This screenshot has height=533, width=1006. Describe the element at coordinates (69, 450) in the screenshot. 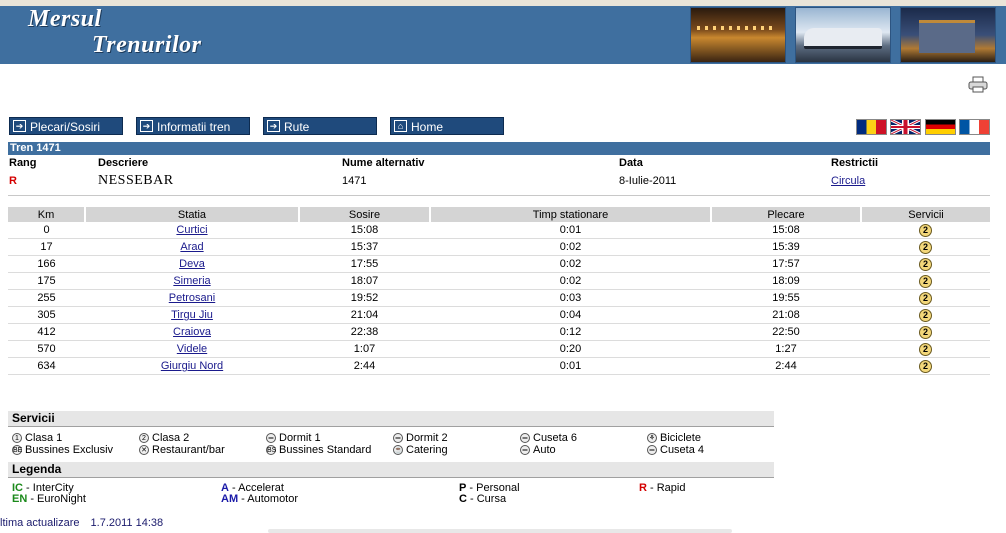

I see `service-label: Bussines Exclusiv` at that location.